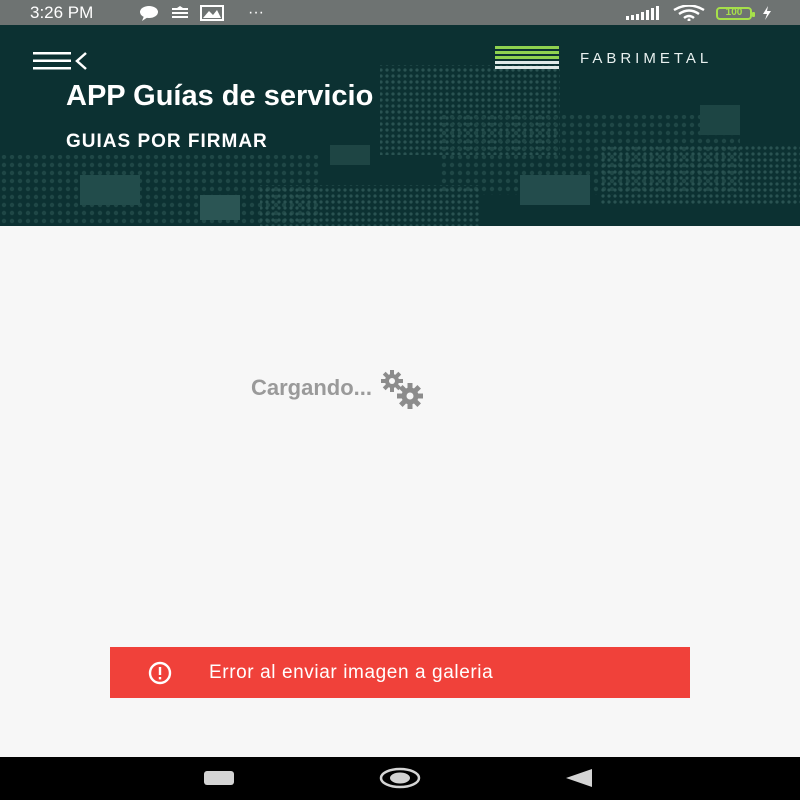 This screenshot has height=800, width=800. I want to click on battery-level: 100, so click(734, 12).